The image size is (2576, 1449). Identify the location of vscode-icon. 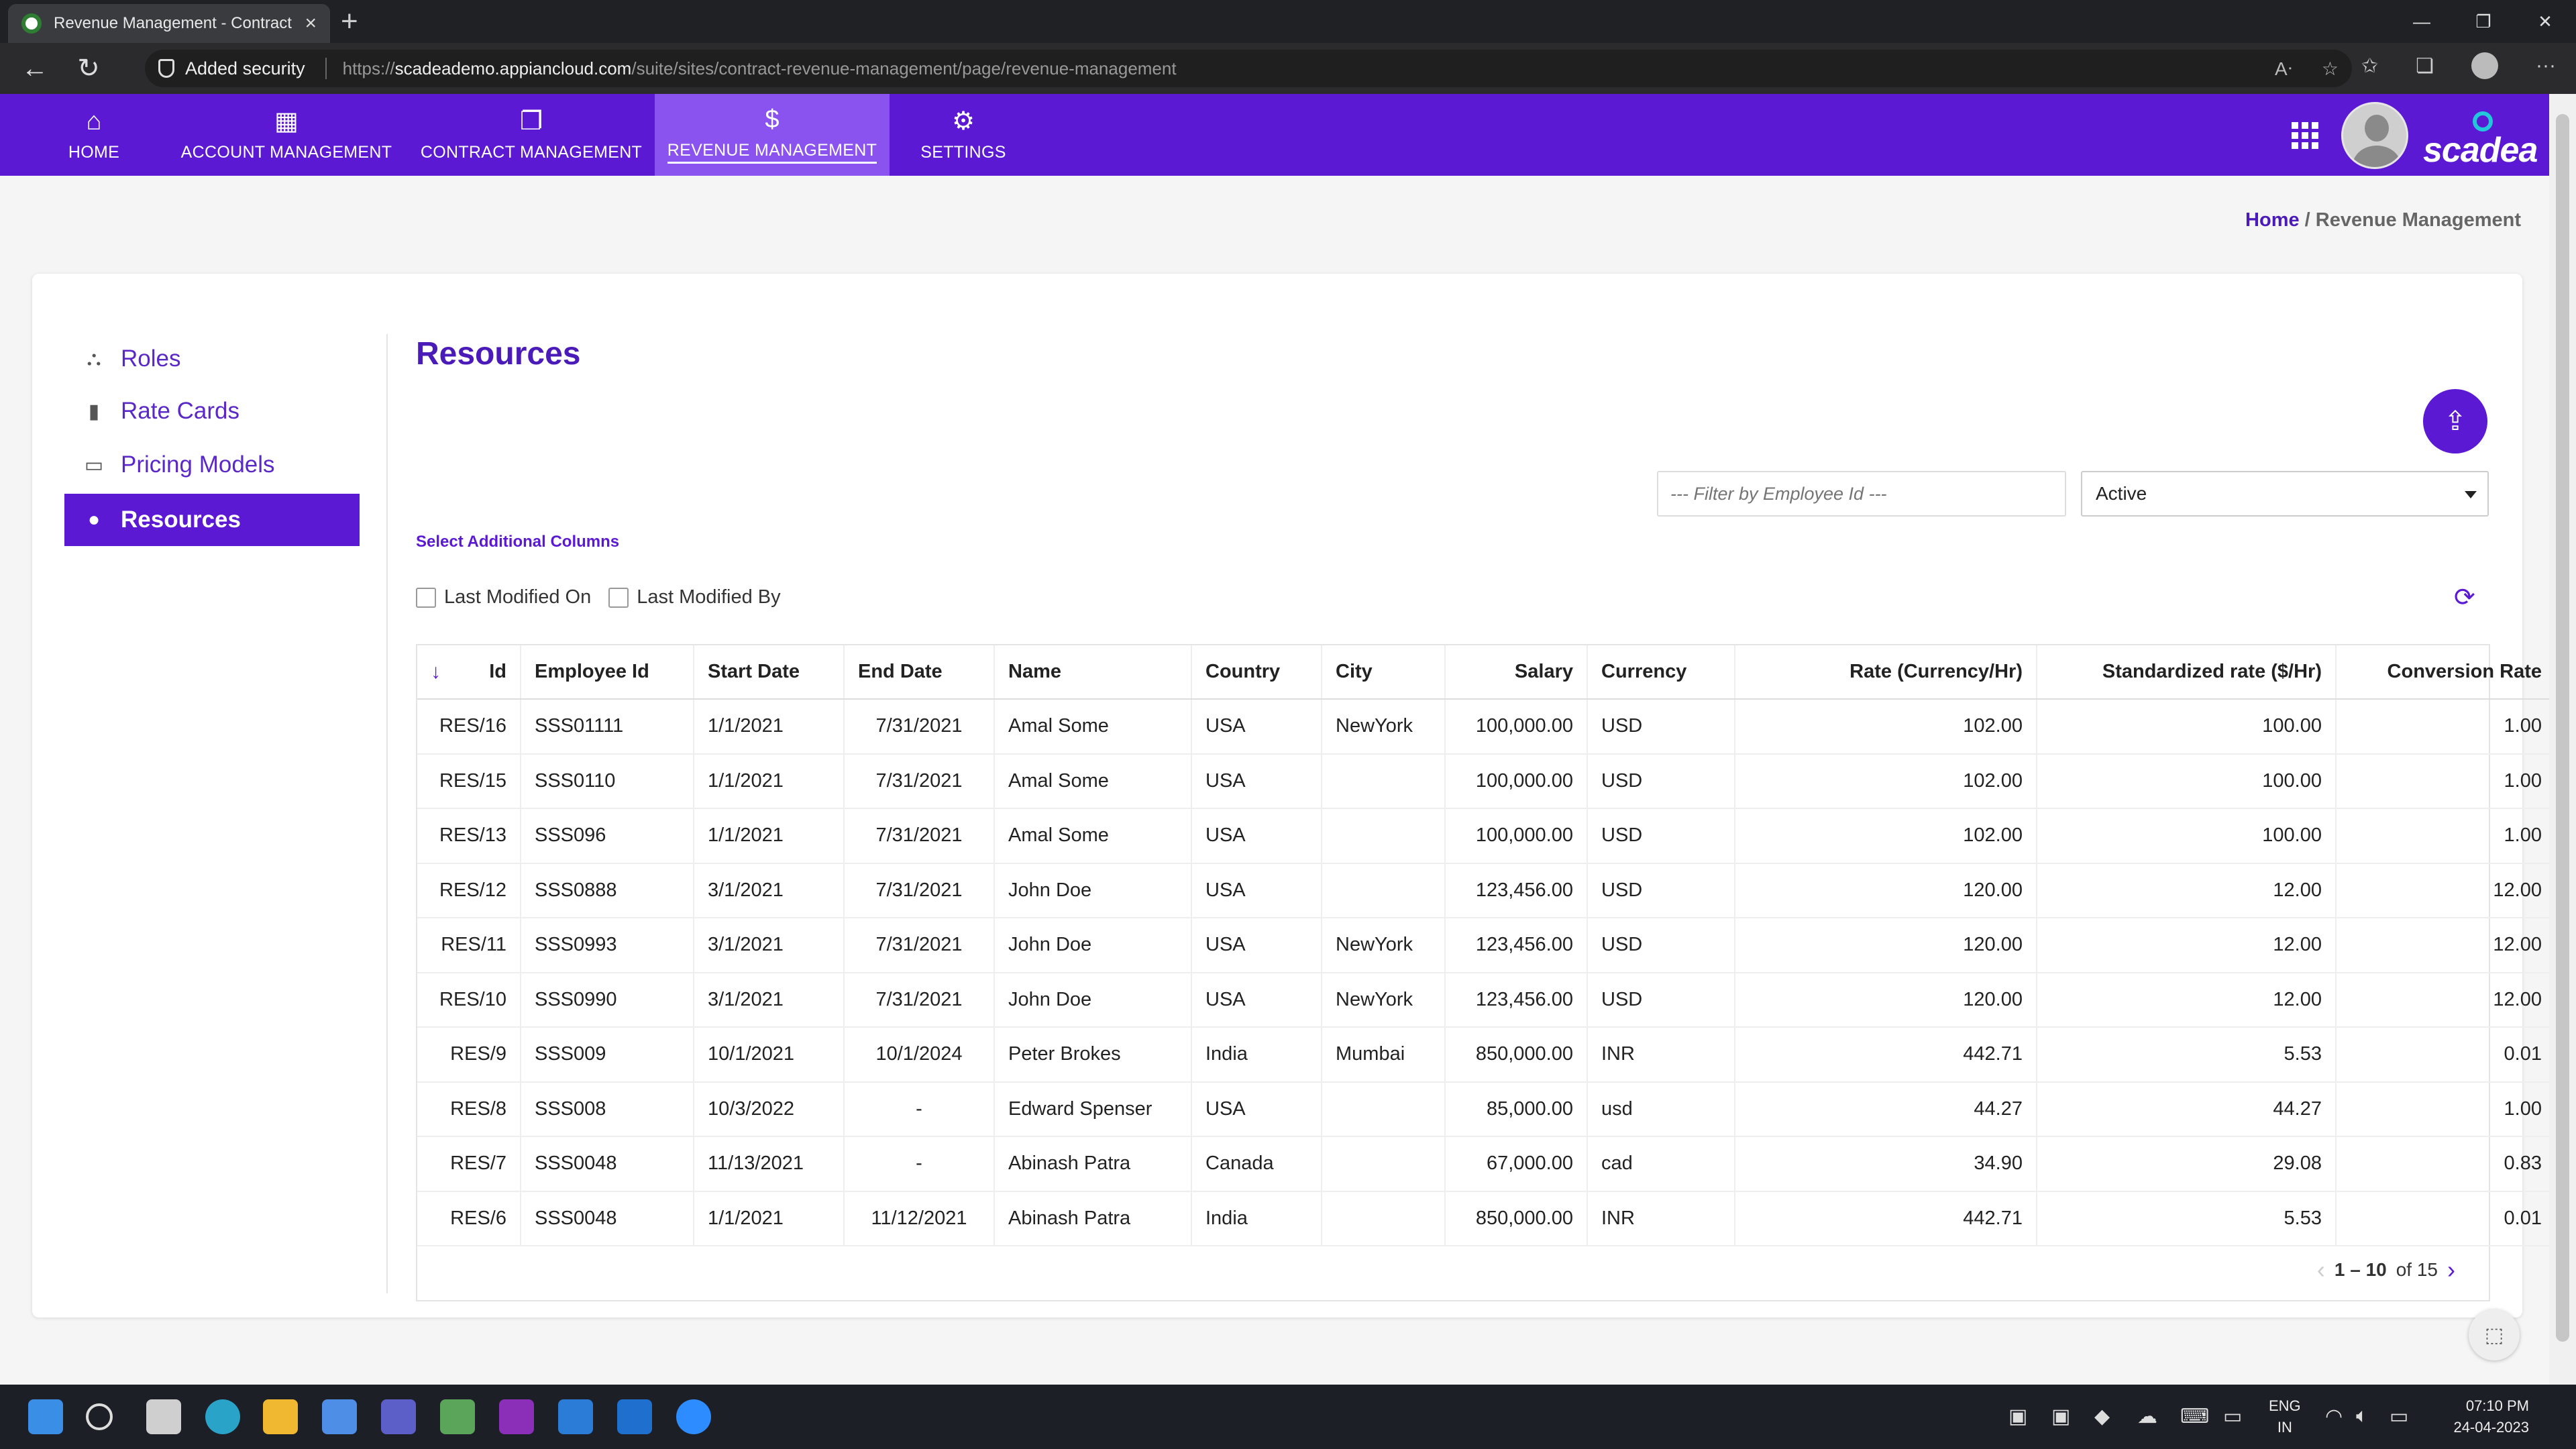
(575, 1416).